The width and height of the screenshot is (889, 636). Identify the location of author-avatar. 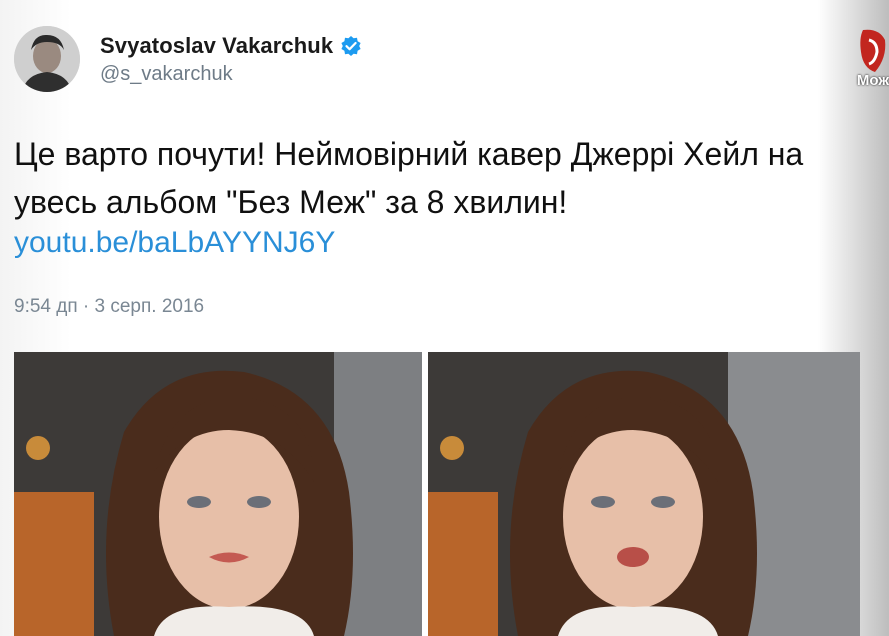
(47, 59).